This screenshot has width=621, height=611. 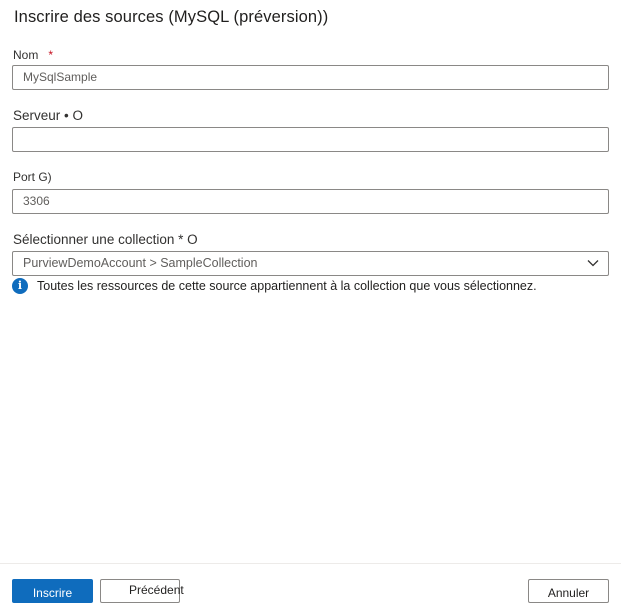 I want to click on server-label: Serveur • O, so click(x=48, y=115).